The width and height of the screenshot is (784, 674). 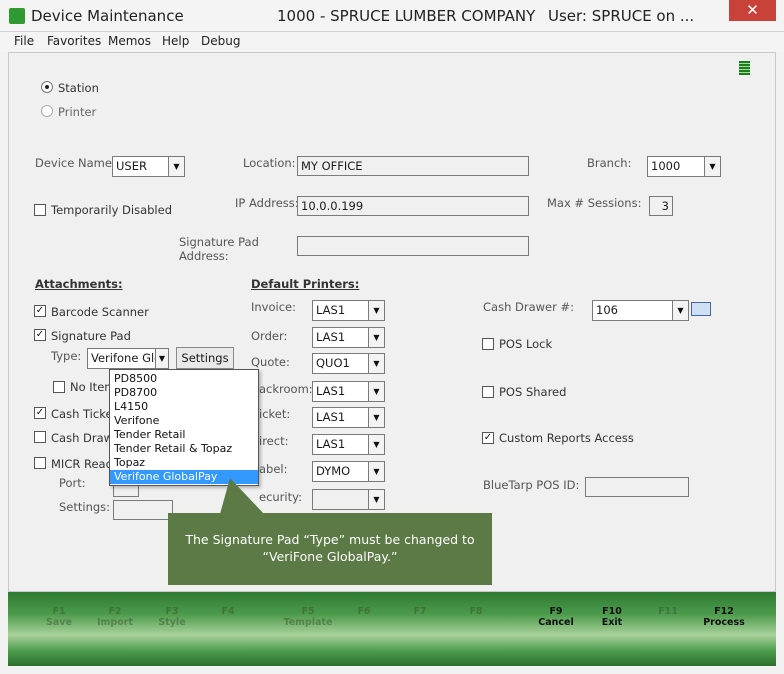 I want to click on fkey-f6: F6, so click(x=364, y=611).